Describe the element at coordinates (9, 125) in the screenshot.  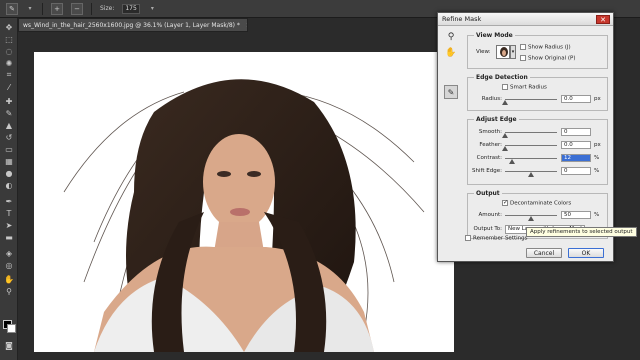
I see `stamp-tool-icon: ▲` at that location.